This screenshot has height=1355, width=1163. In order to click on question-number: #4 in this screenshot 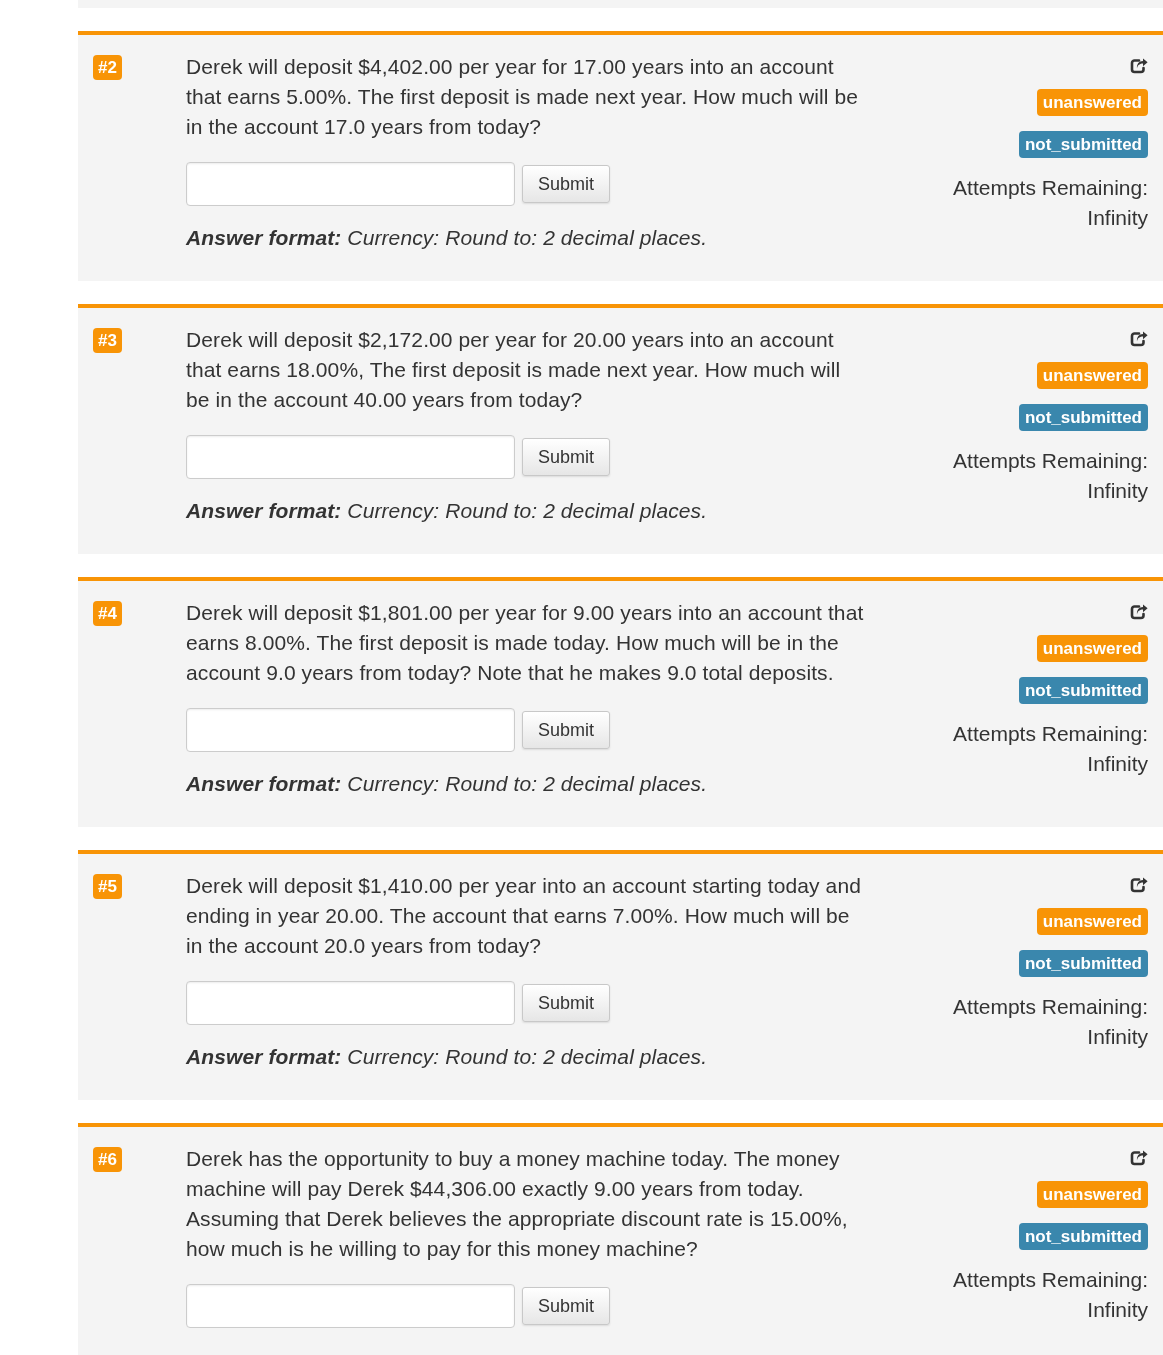, I will do `click(107, 613)`.